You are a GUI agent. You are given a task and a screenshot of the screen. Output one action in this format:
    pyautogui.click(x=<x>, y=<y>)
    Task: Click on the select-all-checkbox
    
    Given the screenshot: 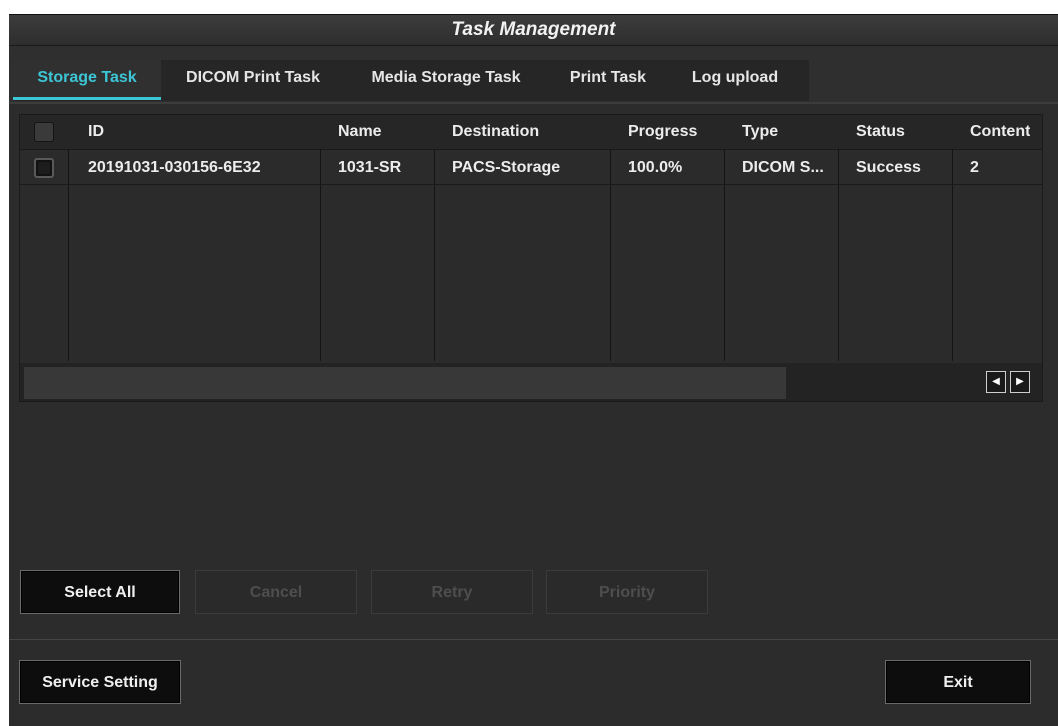 What is the action you would take?
    pyautogui.click(x=44, y=132)
    